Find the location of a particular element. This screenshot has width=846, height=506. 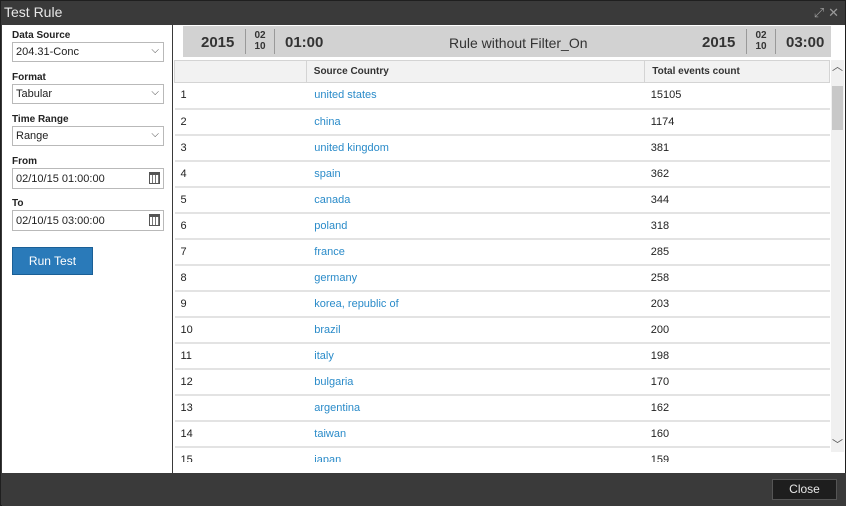

row-index: 3 is located at coordinates (240, 148).